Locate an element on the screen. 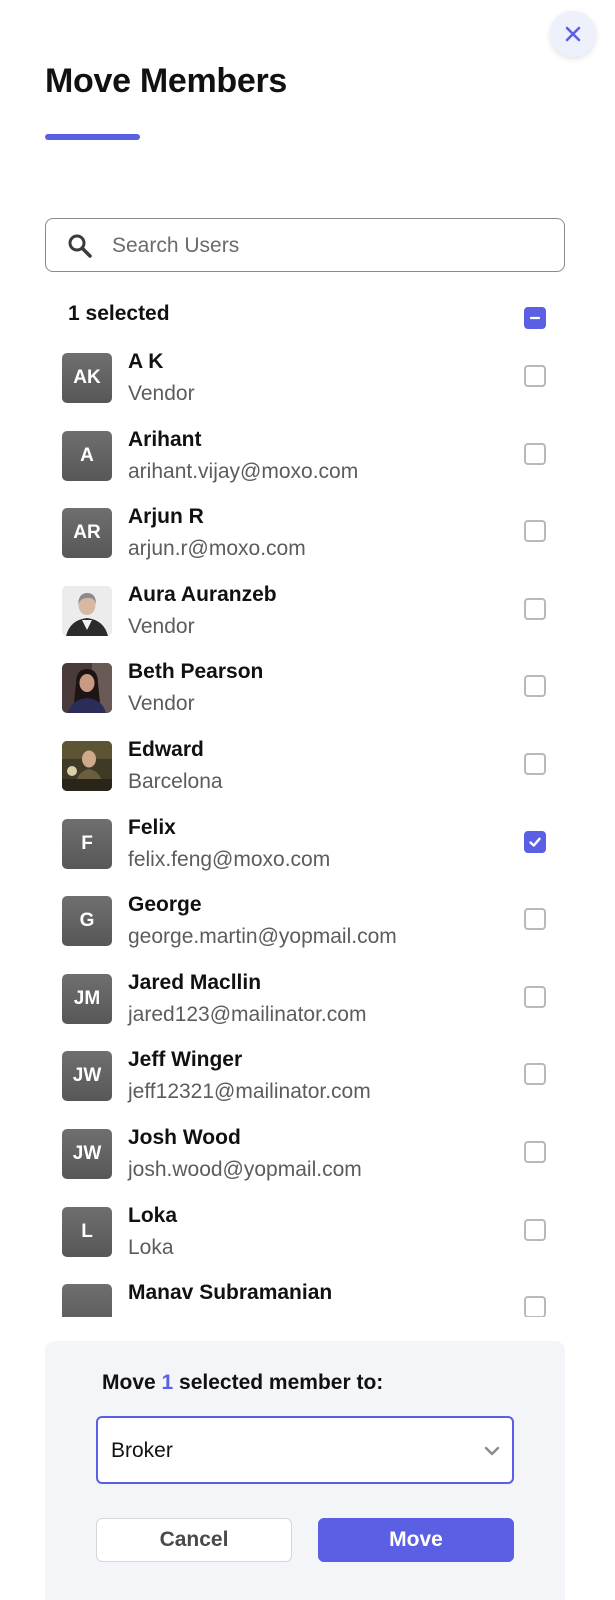 The height and width of the screenshot is (1600, 615). select-all-checkbox is located at coordinates (535, 318).